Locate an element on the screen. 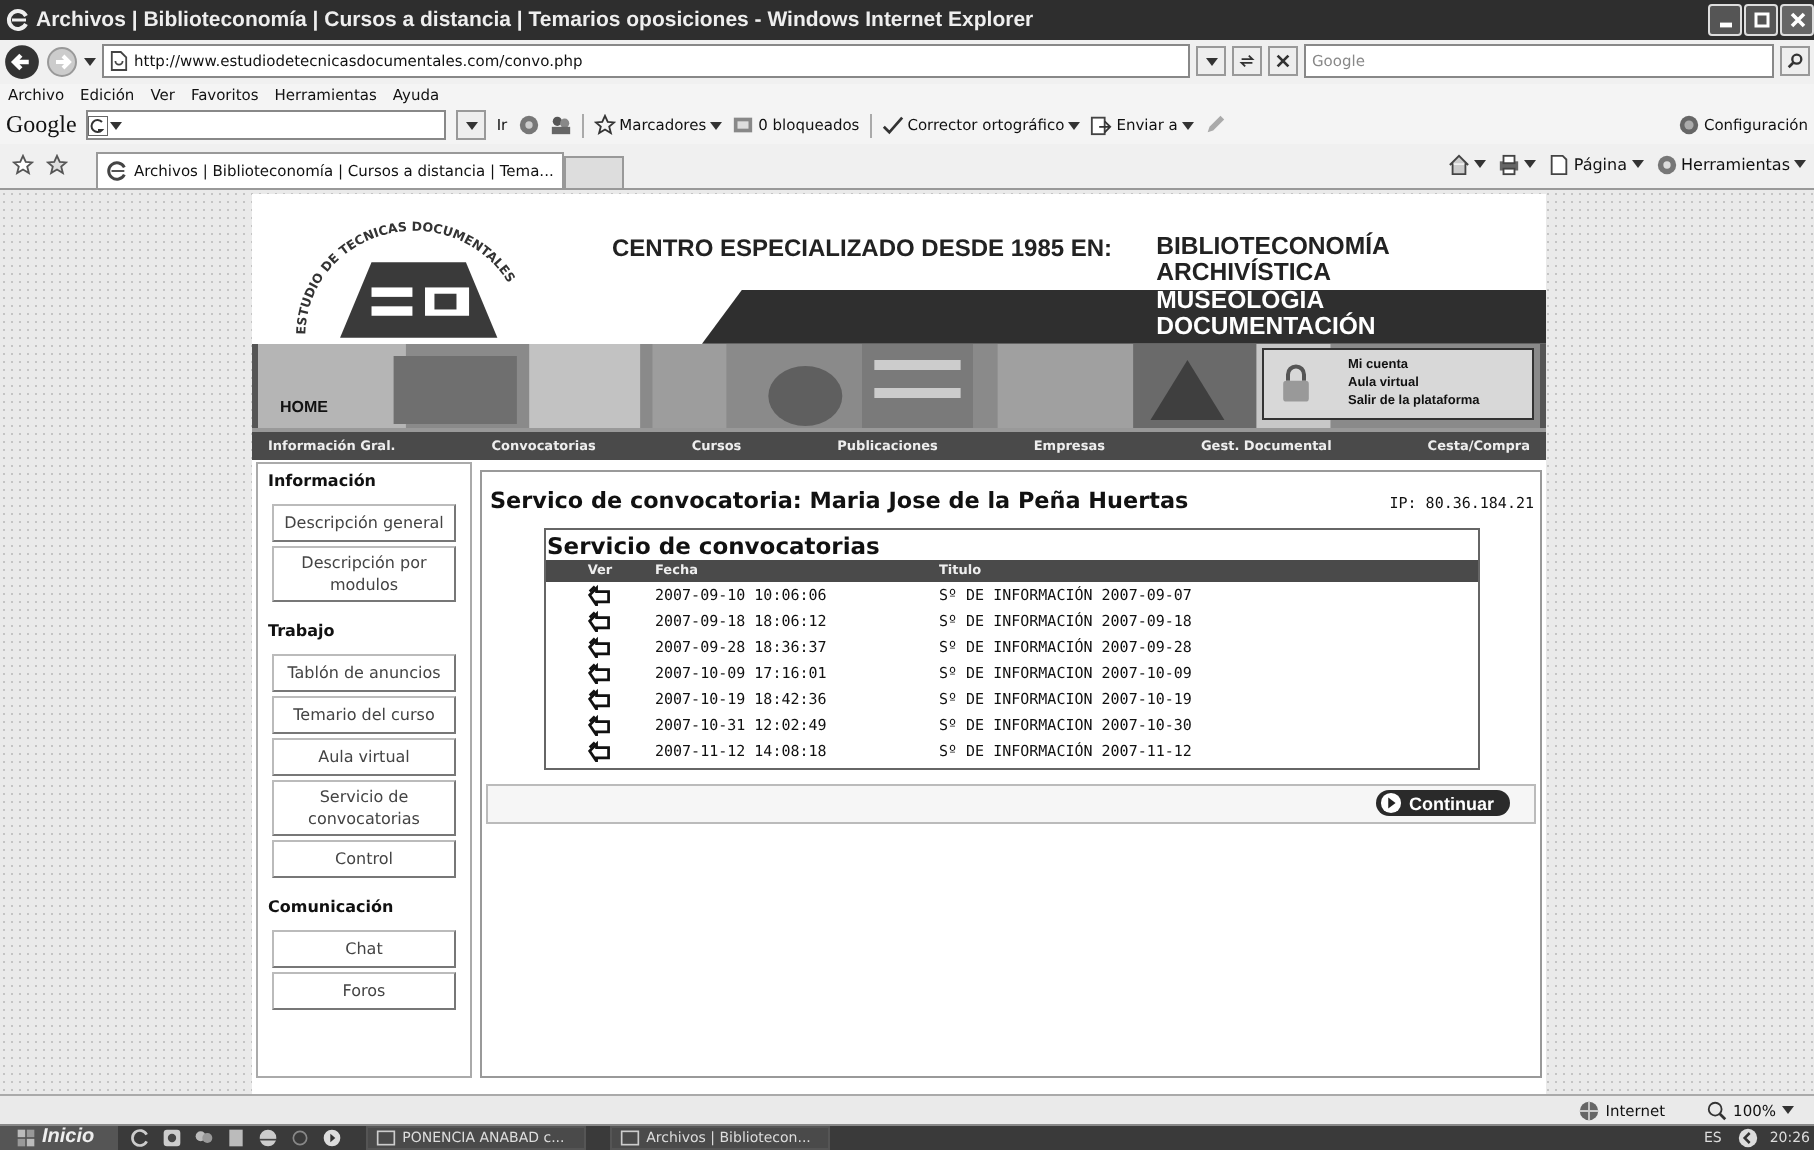  star-icon is located at coordinates (604, 125).